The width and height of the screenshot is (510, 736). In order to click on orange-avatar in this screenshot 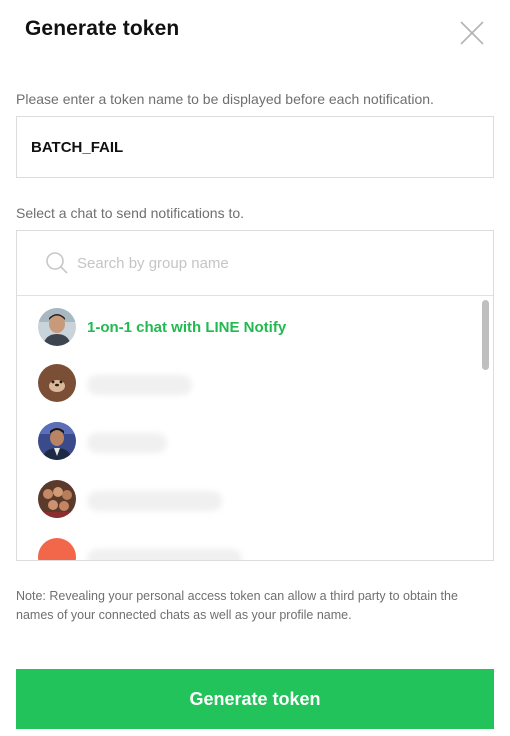, I will do `click(57, 549)`.